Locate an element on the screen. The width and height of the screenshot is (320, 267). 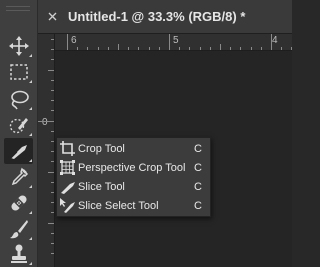
document-tab-bar: Untitled-1 @ 33.3% (RGB/8) * is located at coordinates (165, 17).